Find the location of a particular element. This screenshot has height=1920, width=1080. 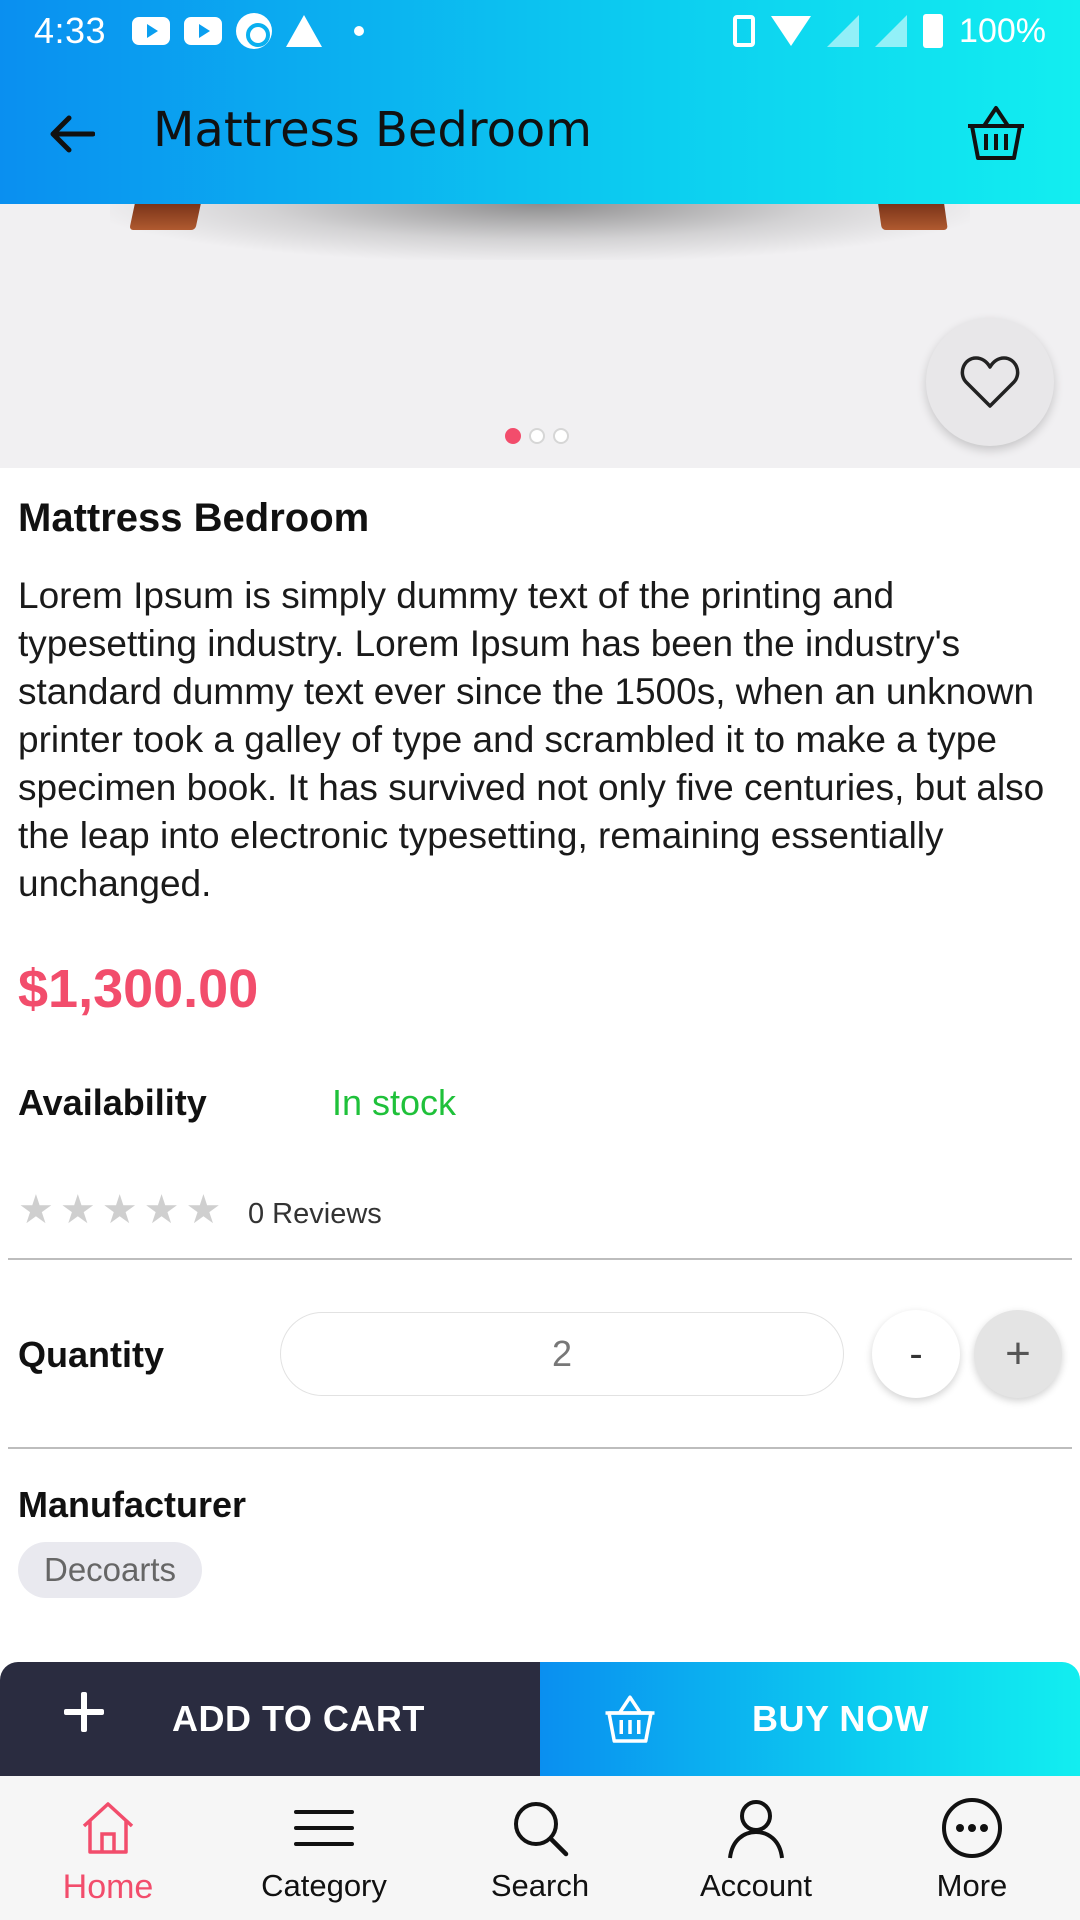

app-bar: Mattress Bedroom is located at coordinates (540, 133).